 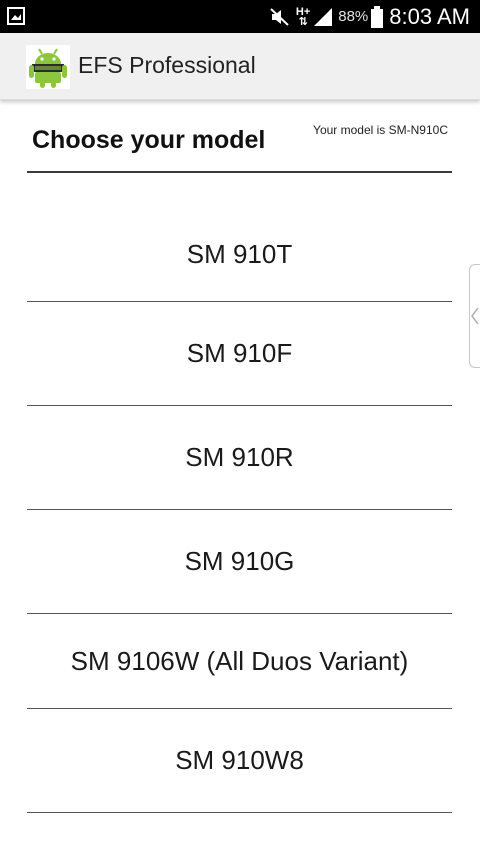 What do you see at coordinates (239, 761) in the screenshot?
I see `model-option-sm-910w8: SM 910W8` at bounding box center [239, 761].